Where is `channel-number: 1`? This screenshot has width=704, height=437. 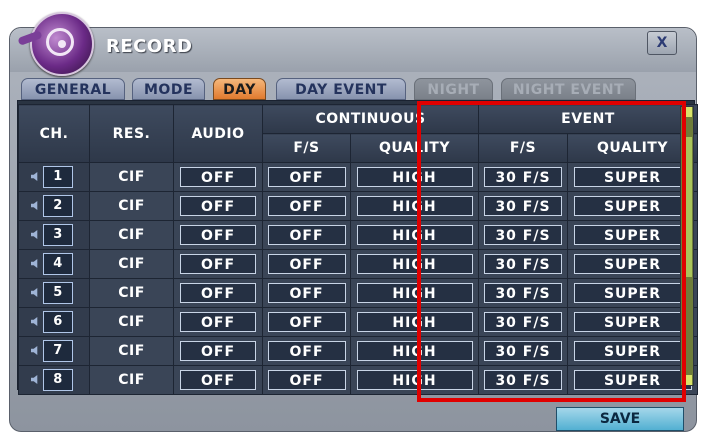 channel-number: 1 is located at coordinates (58, 176).